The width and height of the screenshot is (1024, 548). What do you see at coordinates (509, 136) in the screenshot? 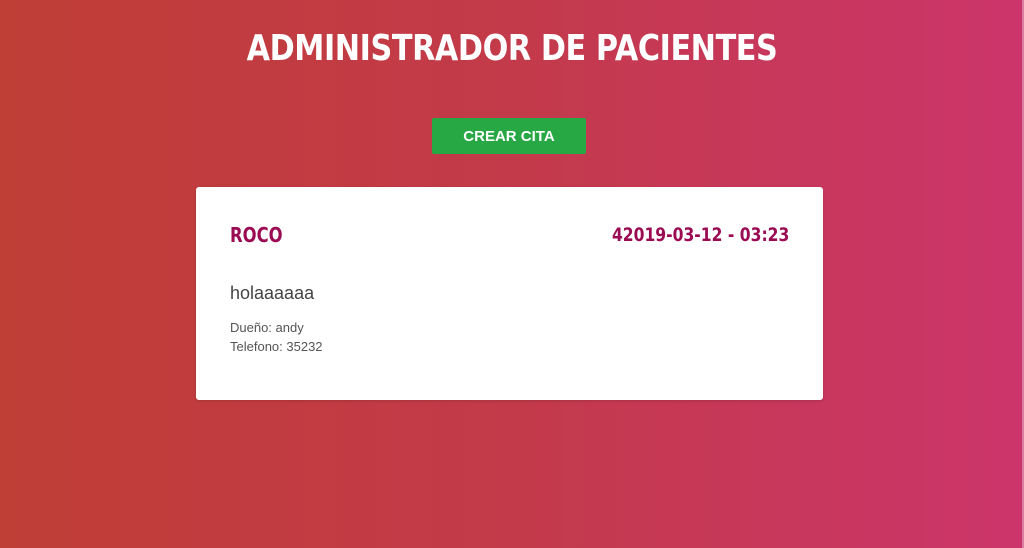
I see `create-appointment-button: CREAR CITA` at bounding box center [509, 136].